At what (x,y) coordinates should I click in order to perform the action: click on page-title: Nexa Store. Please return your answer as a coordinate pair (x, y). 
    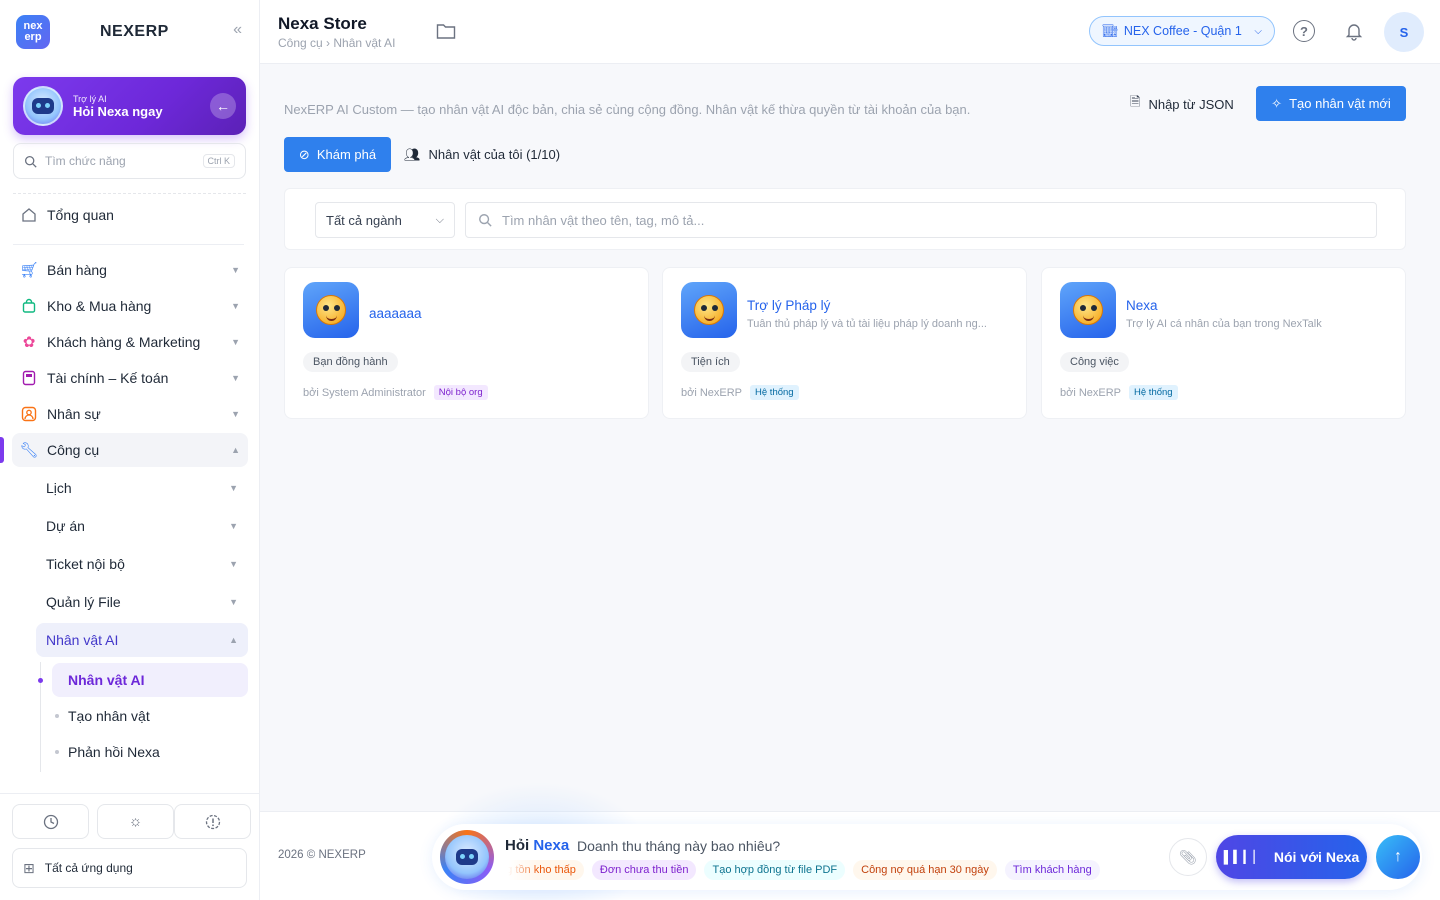
    Looking at the image, I should click on (322, 23).